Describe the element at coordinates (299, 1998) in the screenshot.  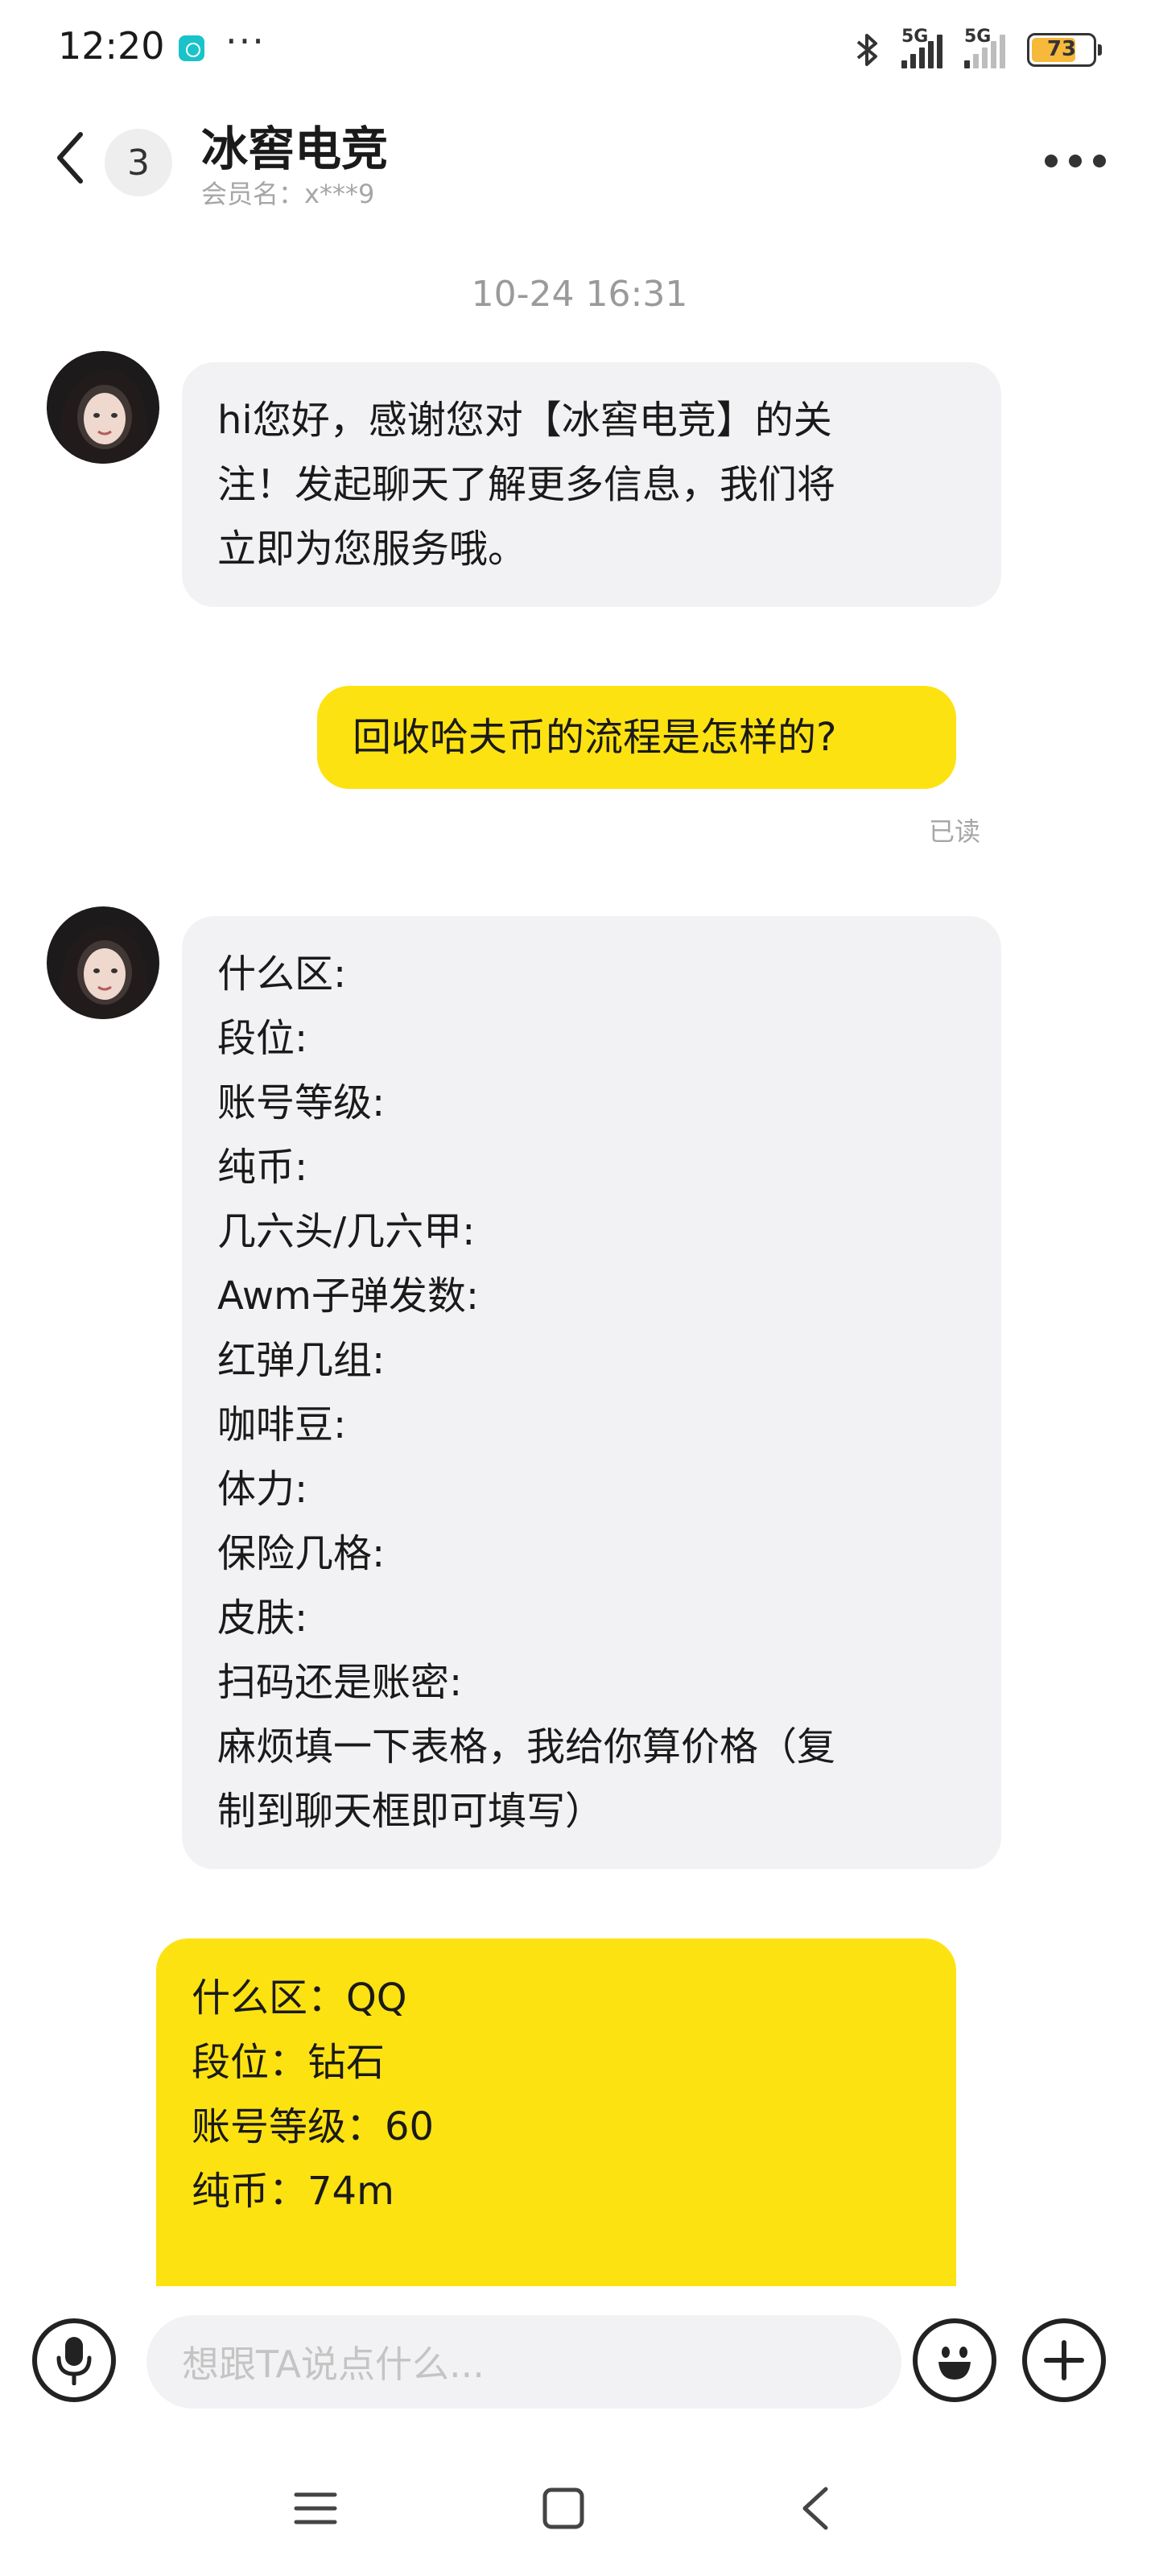
I see `message-line: 什么区：QQ` at that location.